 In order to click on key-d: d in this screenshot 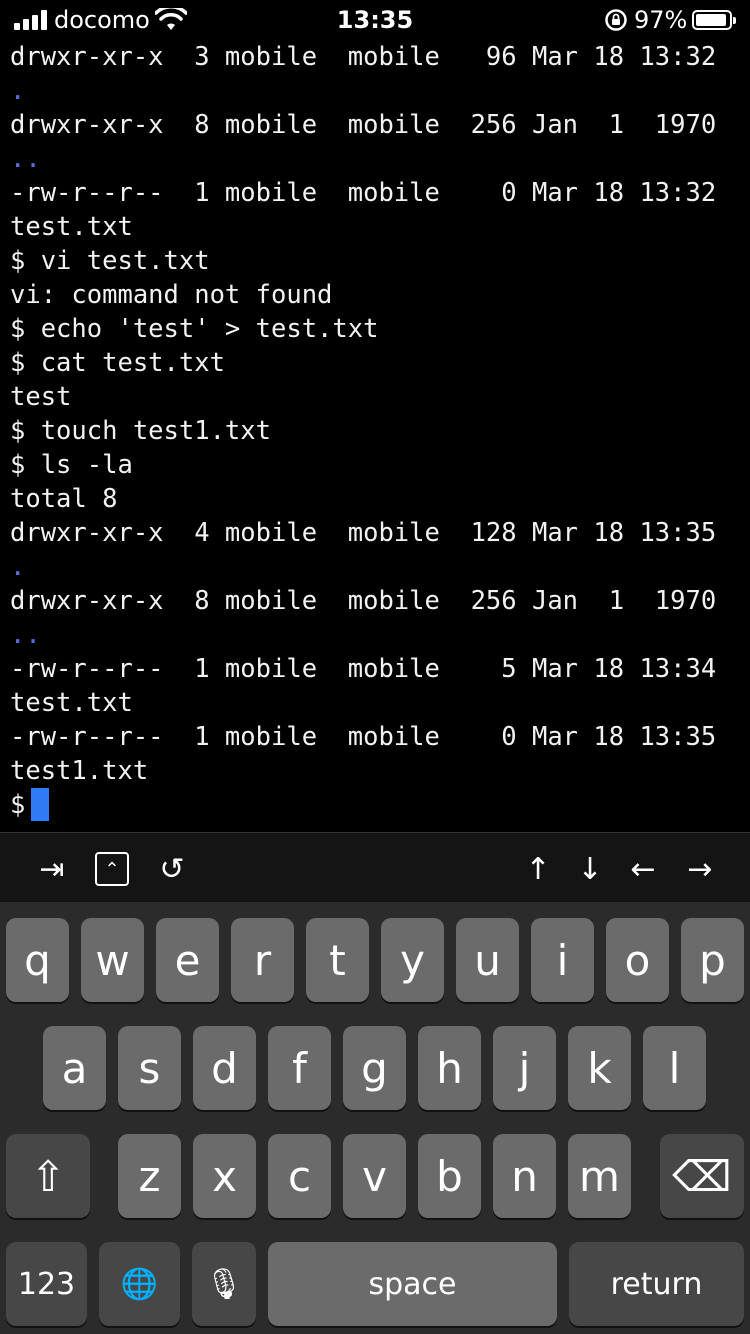, I will do `click(224, 1068)`.